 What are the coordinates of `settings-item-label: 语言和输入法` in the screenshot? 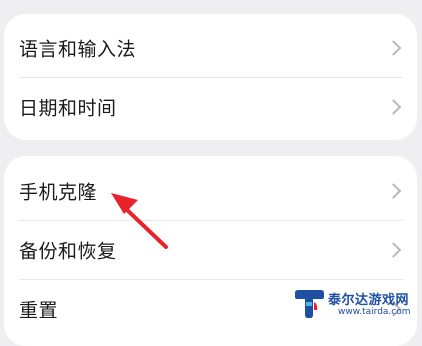 It's located at (78, 49).